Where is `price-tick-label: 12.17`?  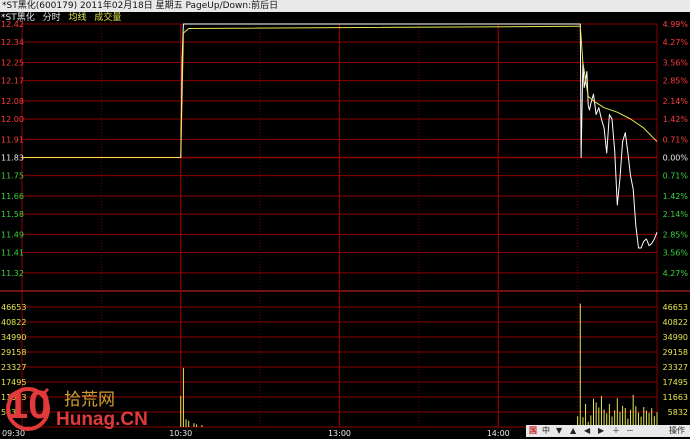 price-tick-label: 12.17 is located at coordinates (12, 81).